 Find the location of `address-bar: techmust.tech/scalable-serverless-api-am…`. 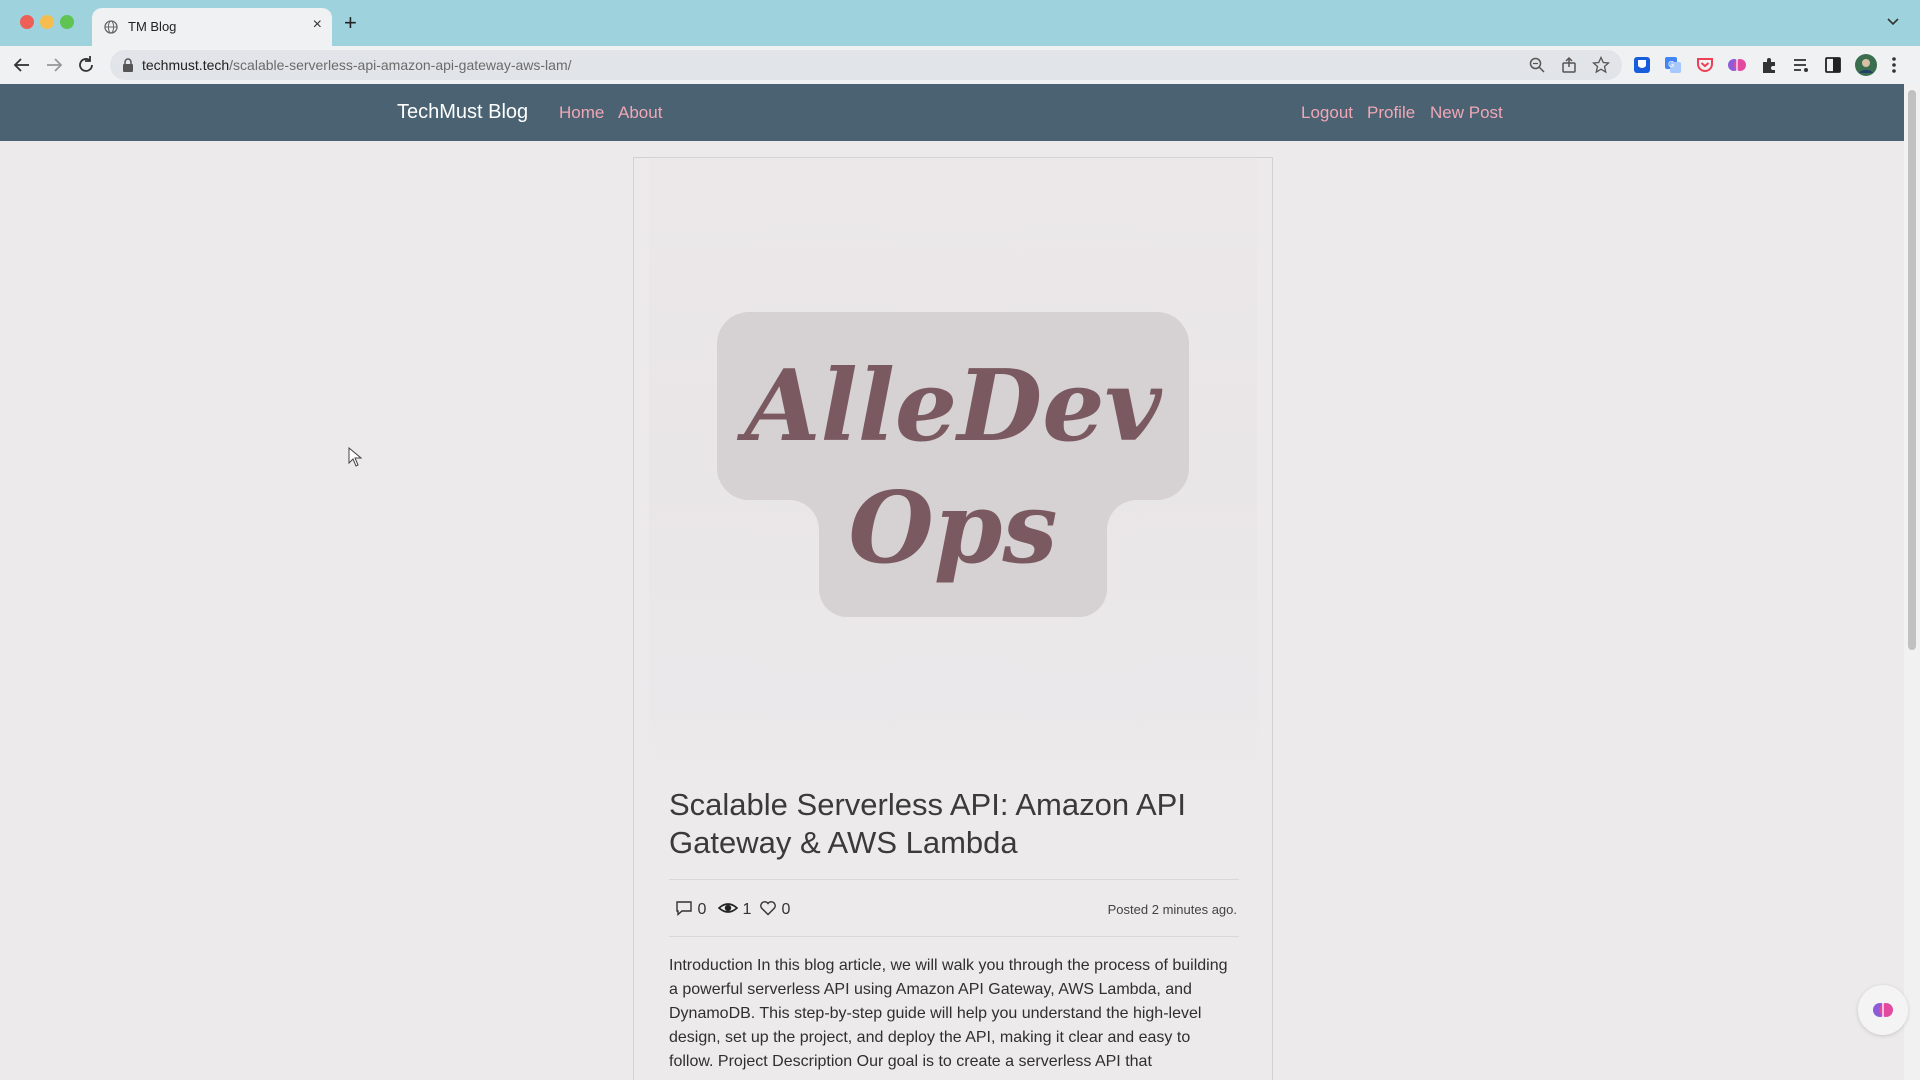

address-bar: techmust.tech/scalable-serverless-api-am… is located at coordinates (866, 65).